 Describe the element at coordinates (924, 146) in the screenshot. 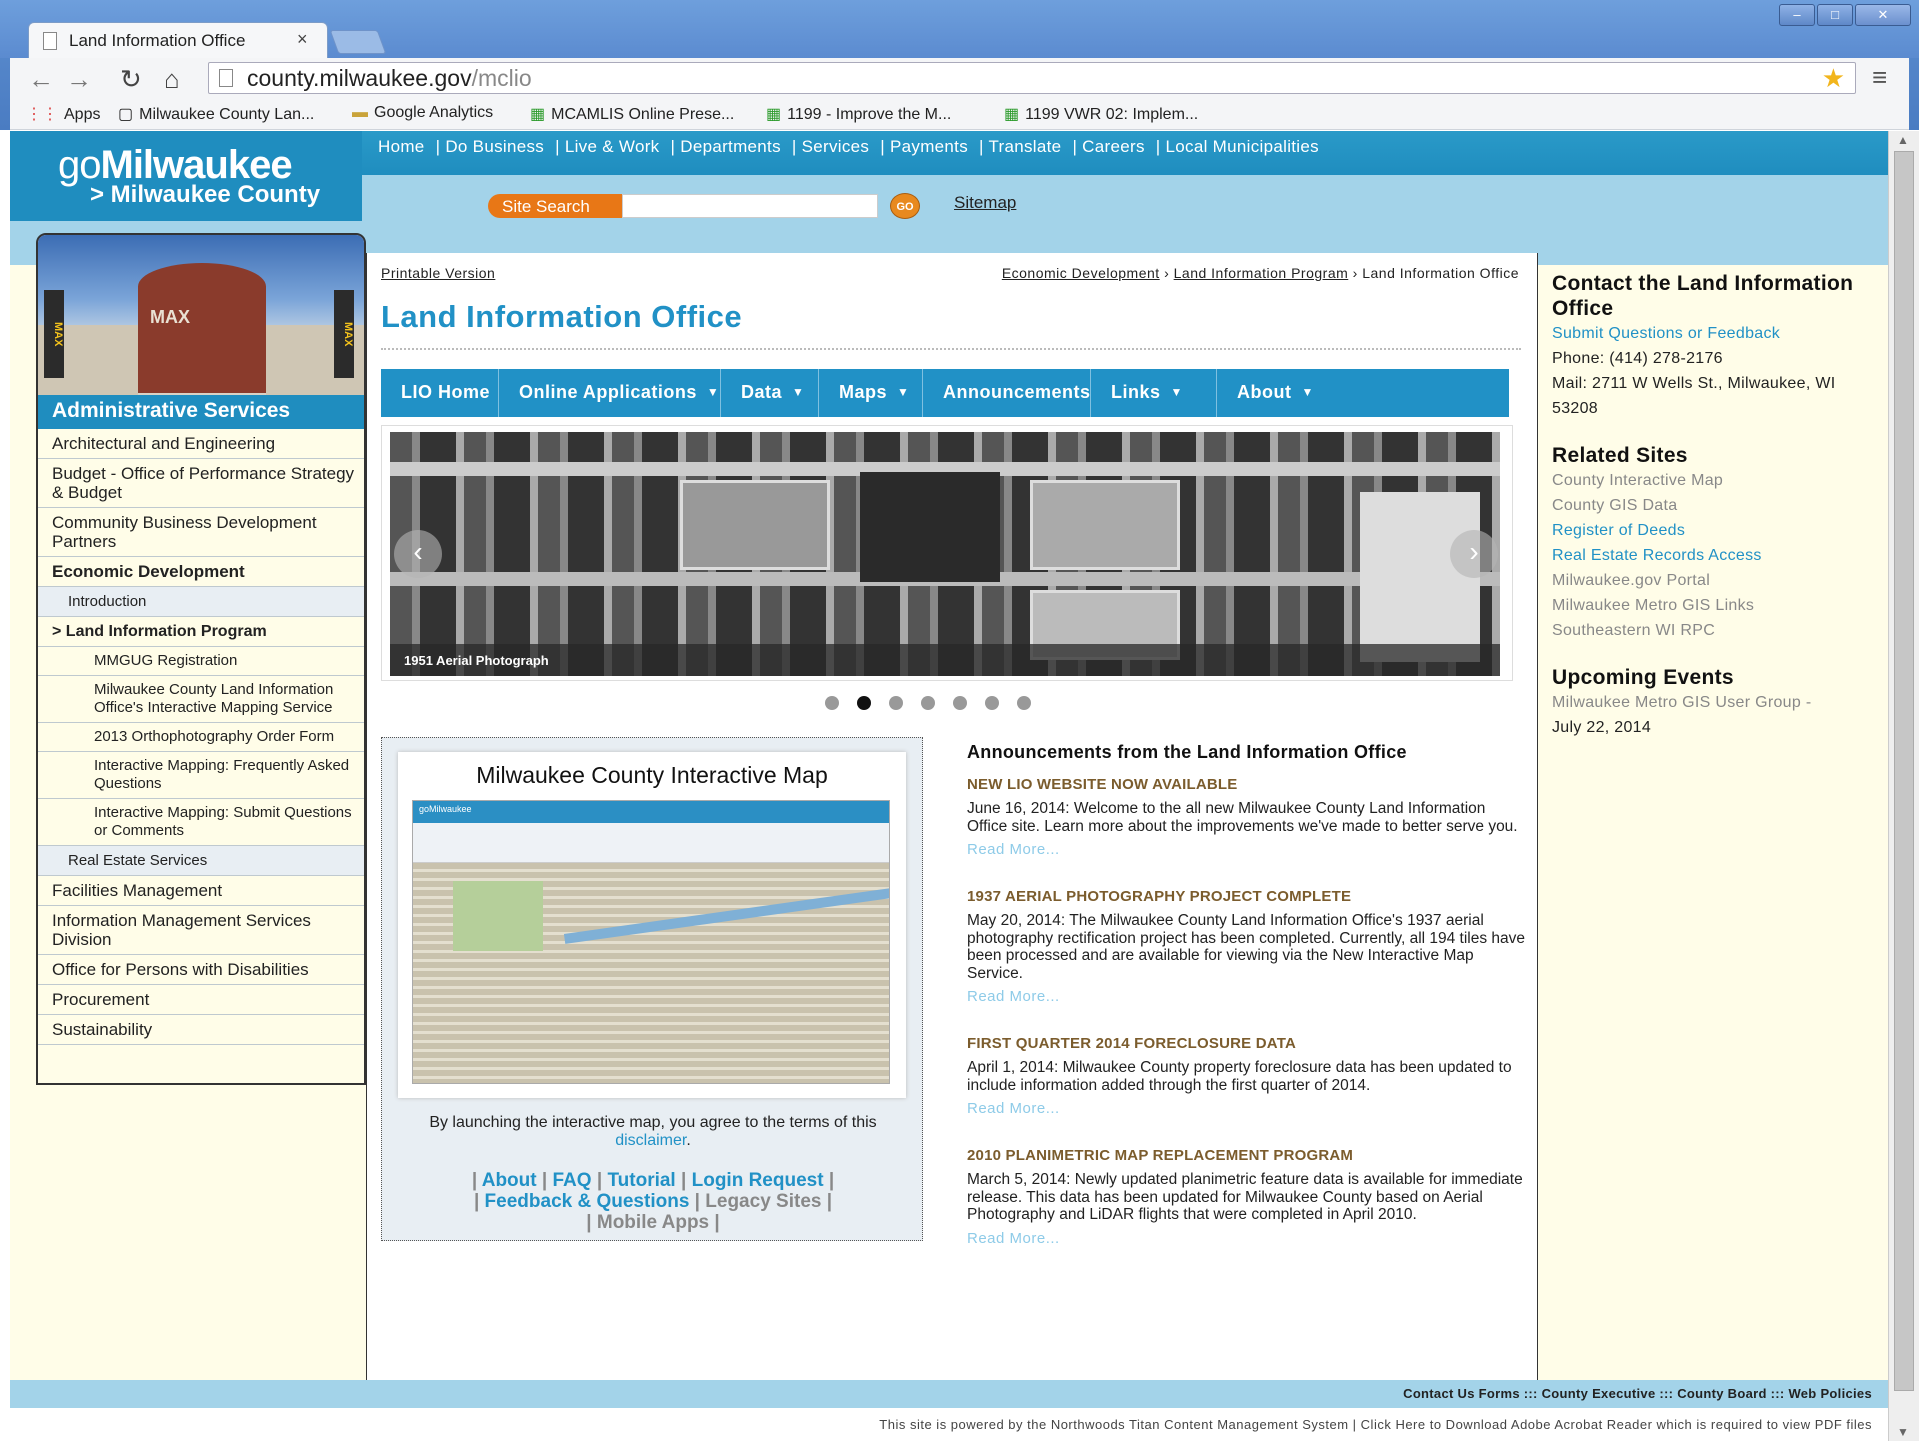

I see `topnav-payments: | Payments` at that location.